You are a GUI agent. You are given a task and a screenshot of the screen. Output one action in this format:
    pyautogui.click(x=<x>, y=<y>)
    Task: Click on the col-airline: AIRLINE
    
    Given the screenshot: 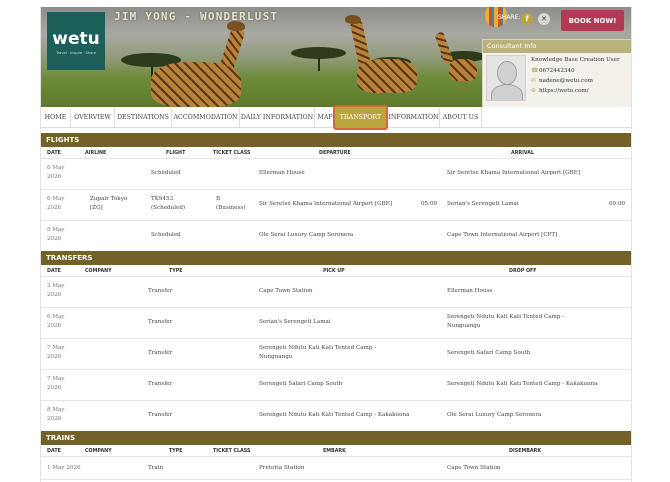 What is the action you would take?
    pyautogui.click(x=96, y=153)
    